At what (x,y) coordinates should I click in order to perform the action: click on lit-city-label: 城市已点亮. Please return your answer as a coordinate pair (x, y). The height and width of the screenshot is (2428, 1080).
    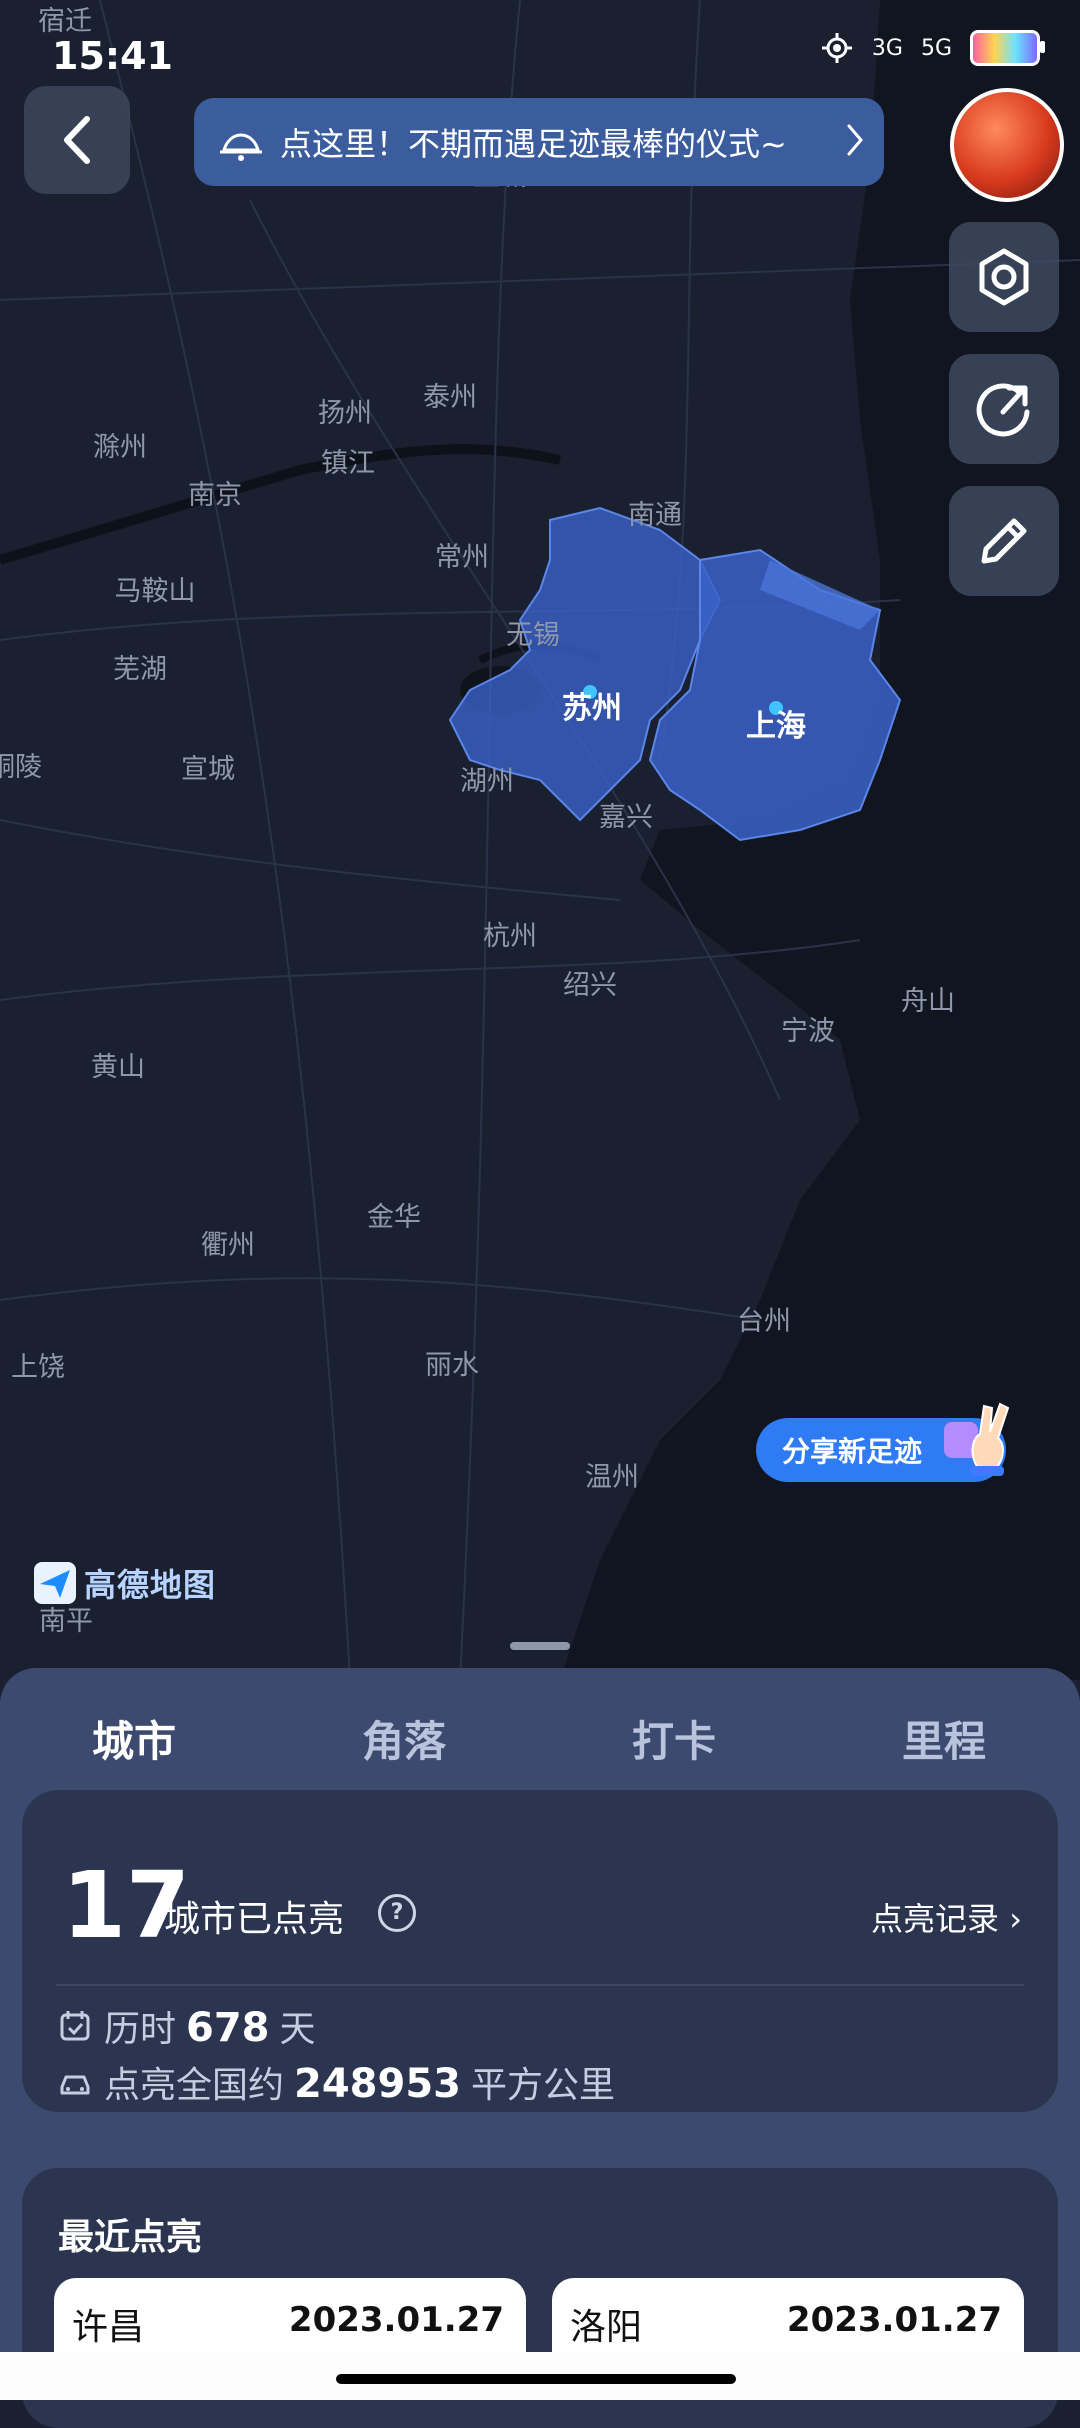
    Looking at the image, I should click on (254, 1919).